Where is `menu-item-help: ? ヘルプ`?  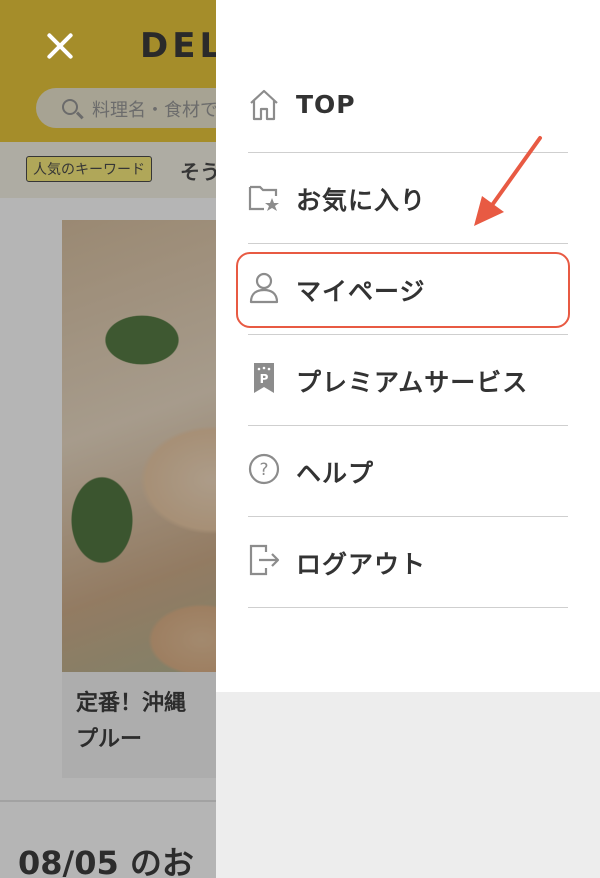 menu-item-help: ? ヘルプ is located at coordinates (408, 471).